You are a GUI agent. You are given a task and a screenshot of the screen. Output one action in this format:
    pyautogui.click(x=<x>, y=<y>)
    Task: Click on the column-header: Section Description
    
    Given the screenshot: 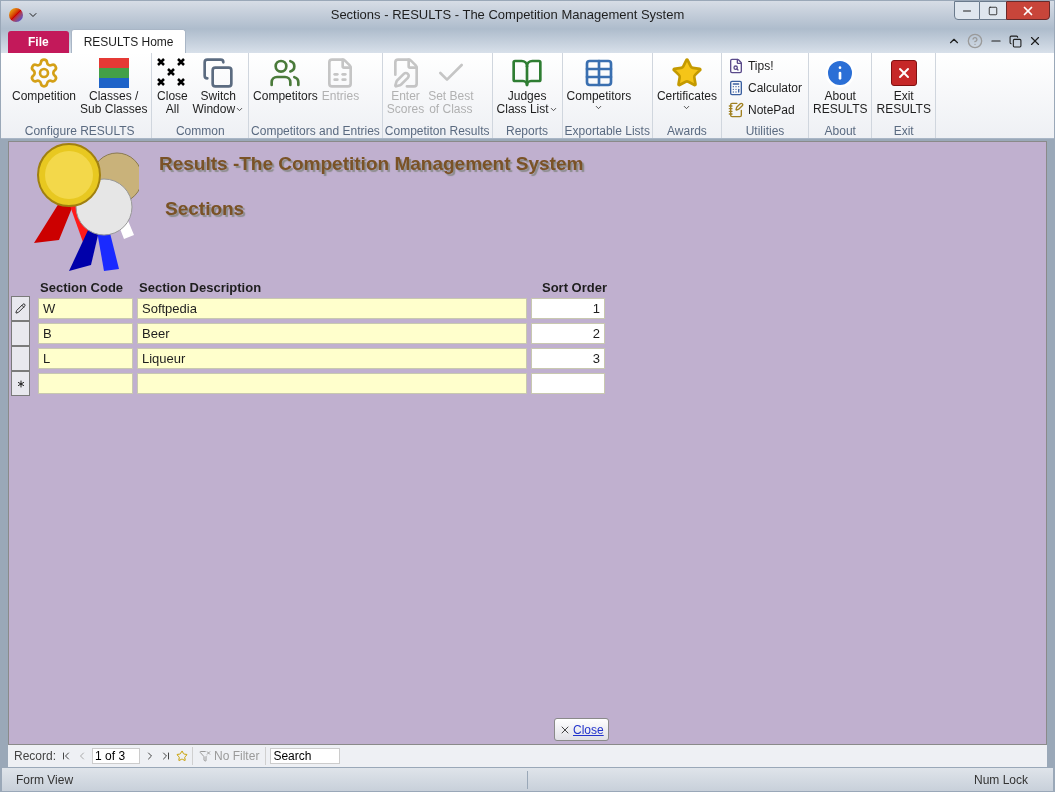 What is the action you would take?
    pyautogui.click(x=201, y=287)
    